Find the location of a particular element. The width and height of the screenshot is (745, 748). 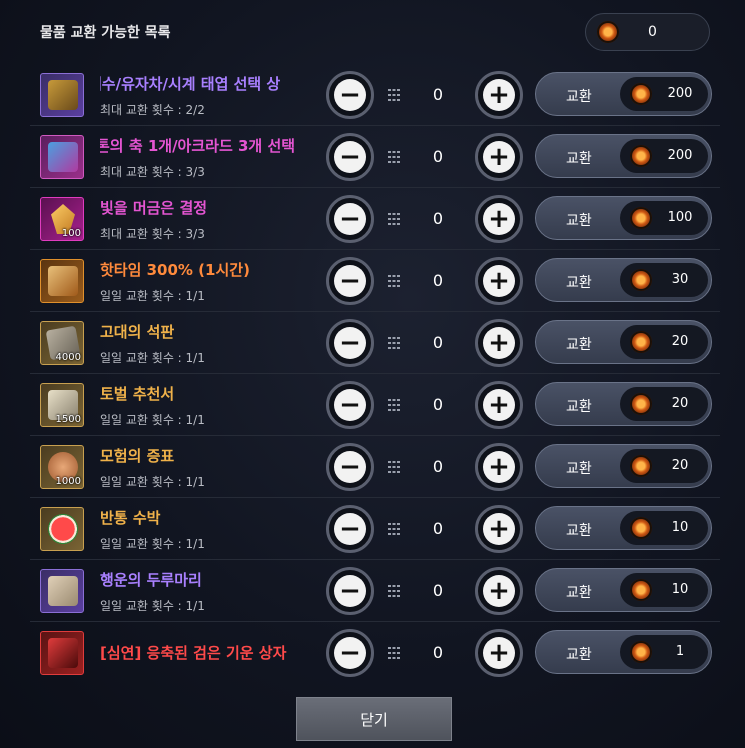

chest-icon is located at coordinates (62, 95).